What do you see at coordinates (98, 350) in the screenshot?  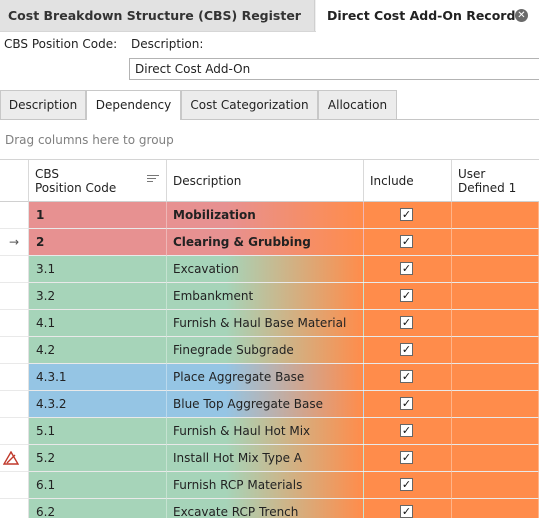 I see `cell-position-code: 4.2` at bounding box center [98, 350].